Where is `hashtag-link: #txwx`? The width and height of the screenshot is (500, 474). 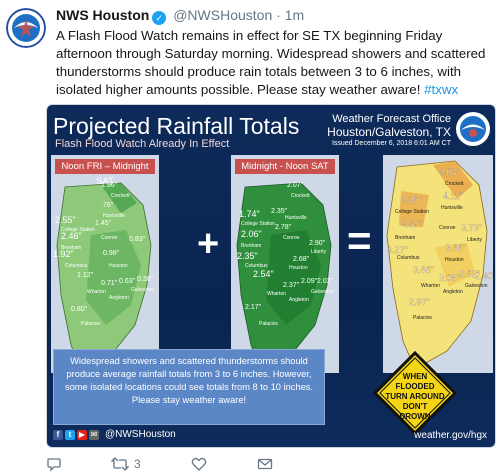
hashtag-link: #txwx is located at coordinates (441, 89).